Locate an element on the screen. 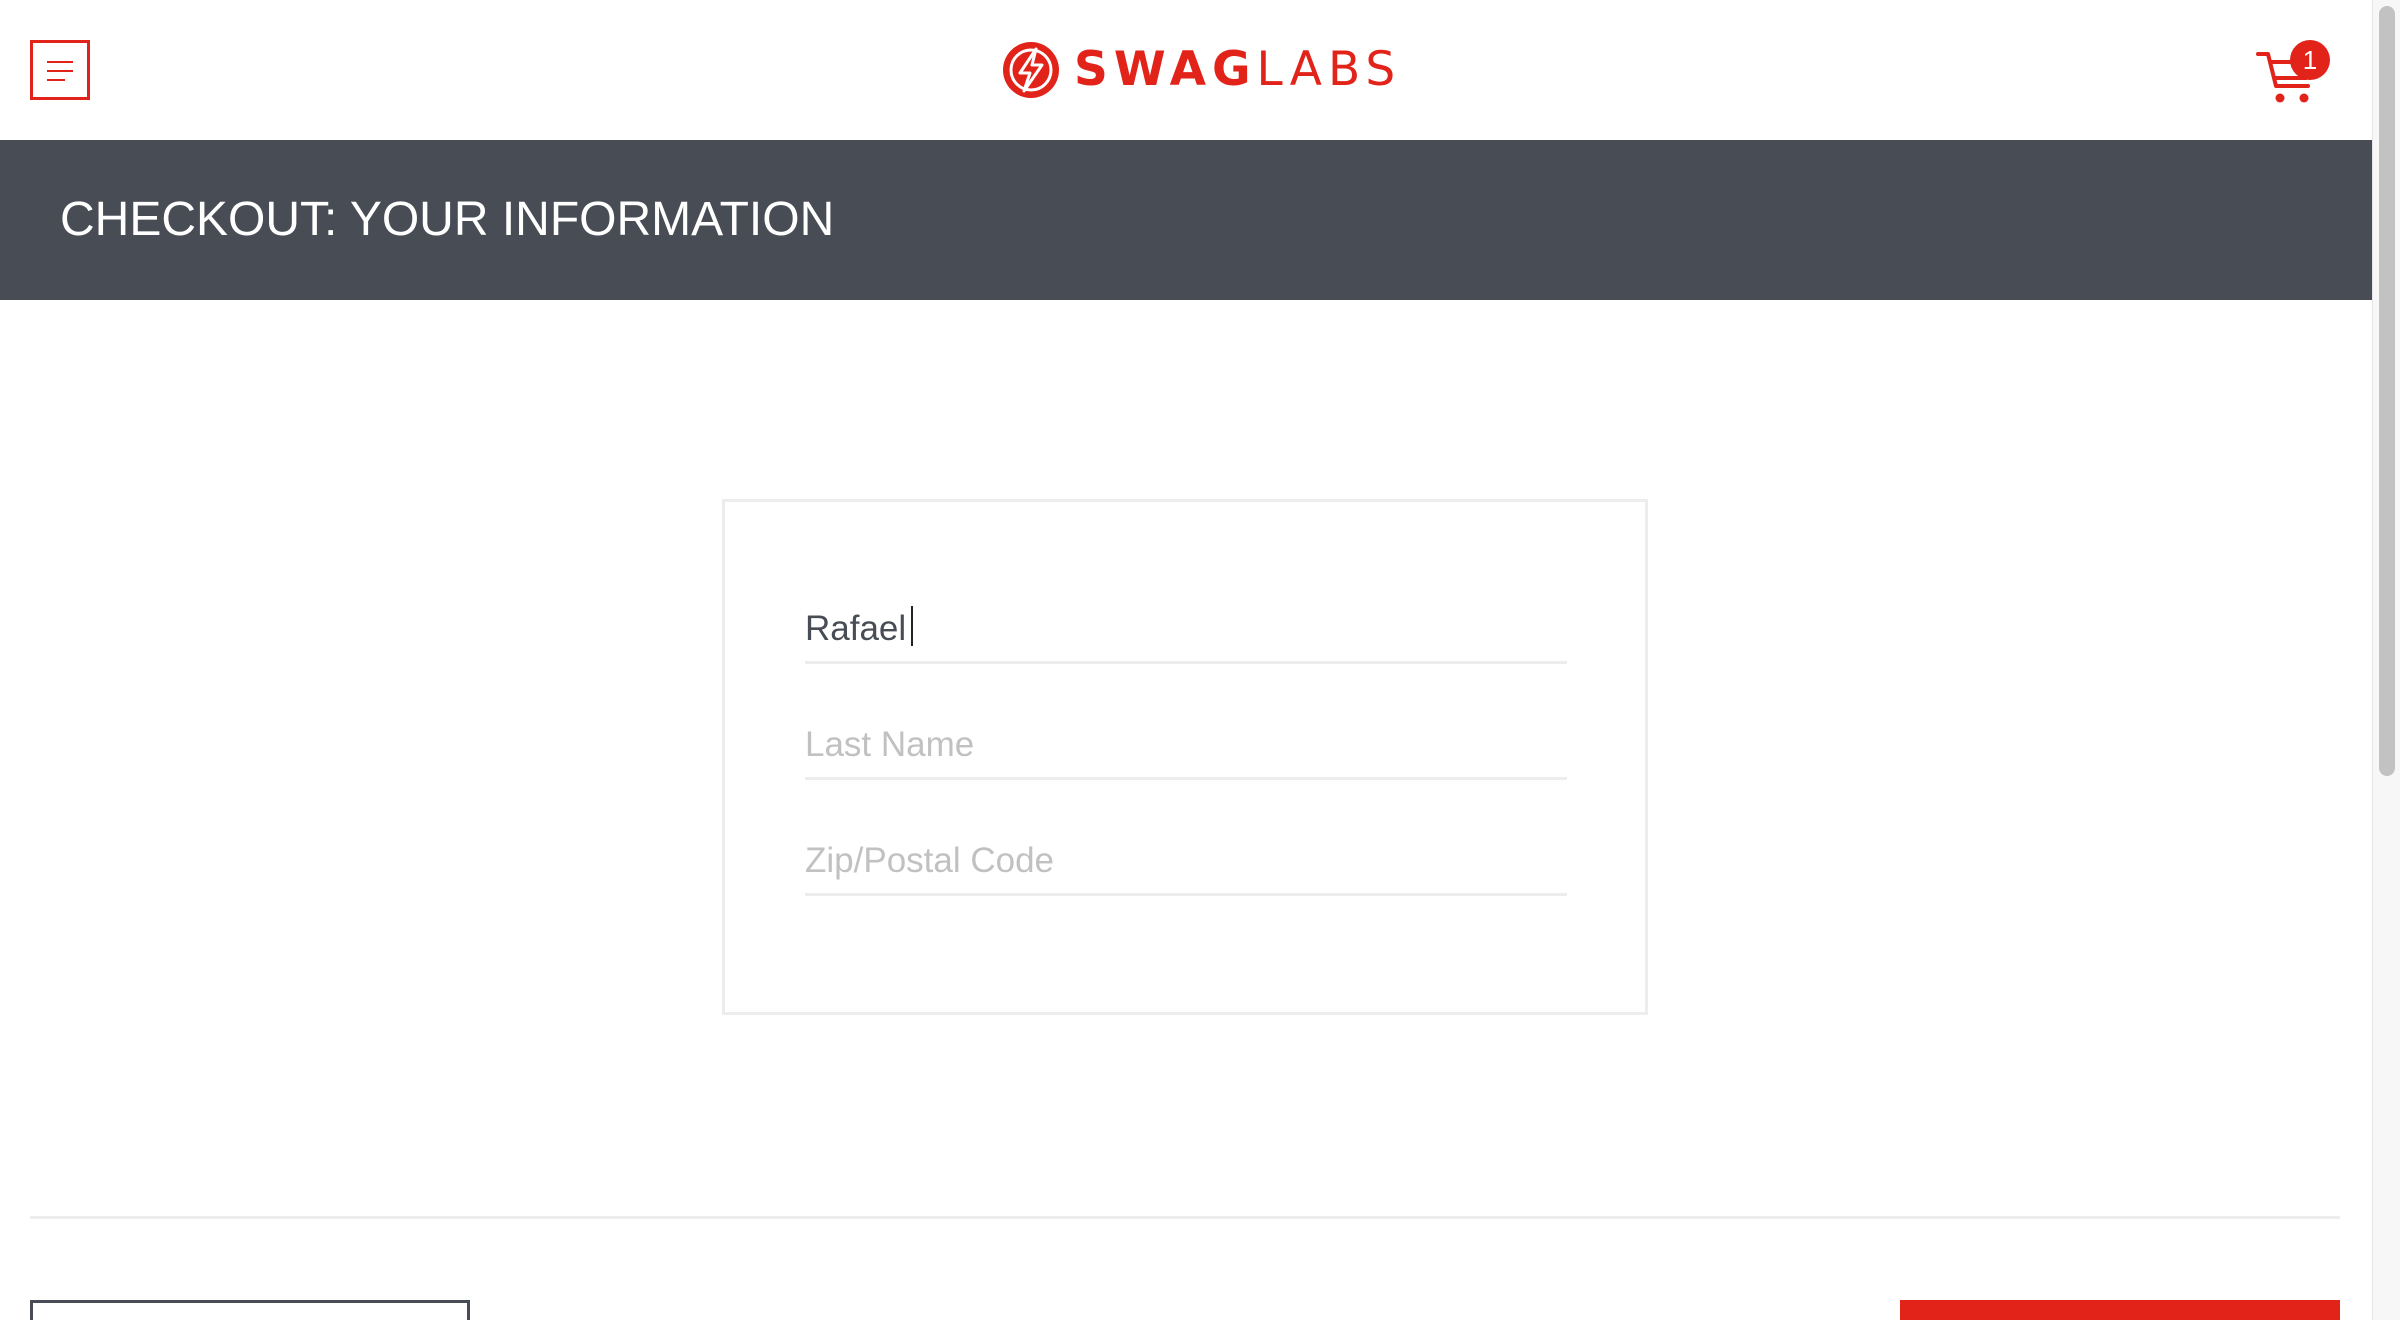 This screenshot has width=2400, height=1320. menu-icon is located at coordinates (60, 71).